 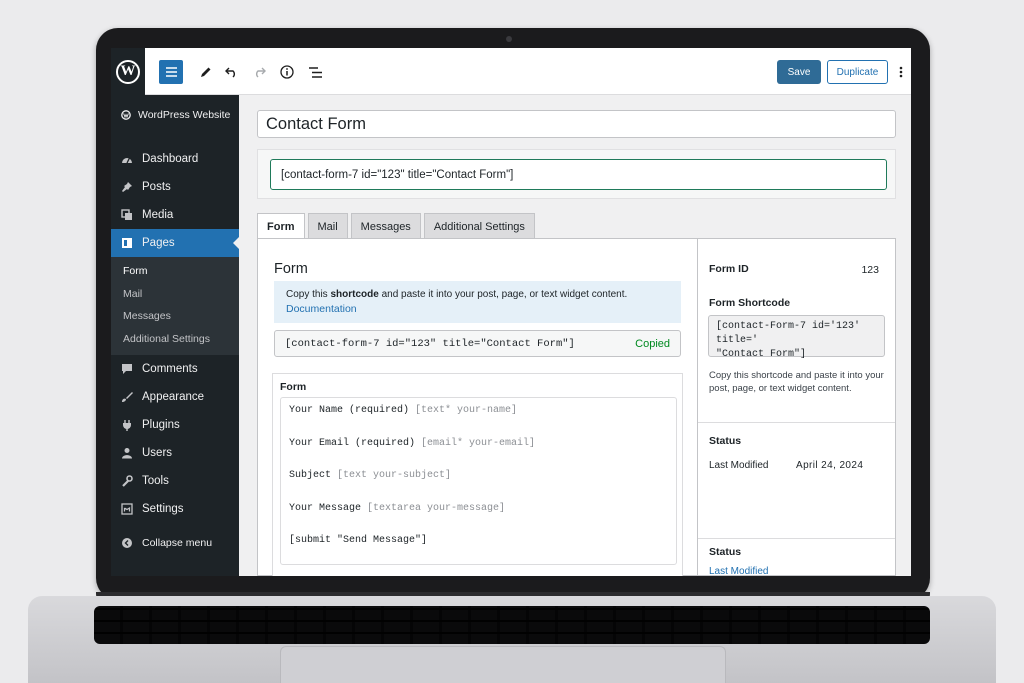 I want to click on comment-icon, so click(x=126, y=369).